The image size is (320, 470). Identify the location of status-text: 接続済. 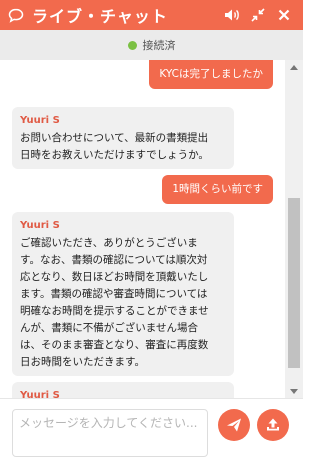
(159, 45).